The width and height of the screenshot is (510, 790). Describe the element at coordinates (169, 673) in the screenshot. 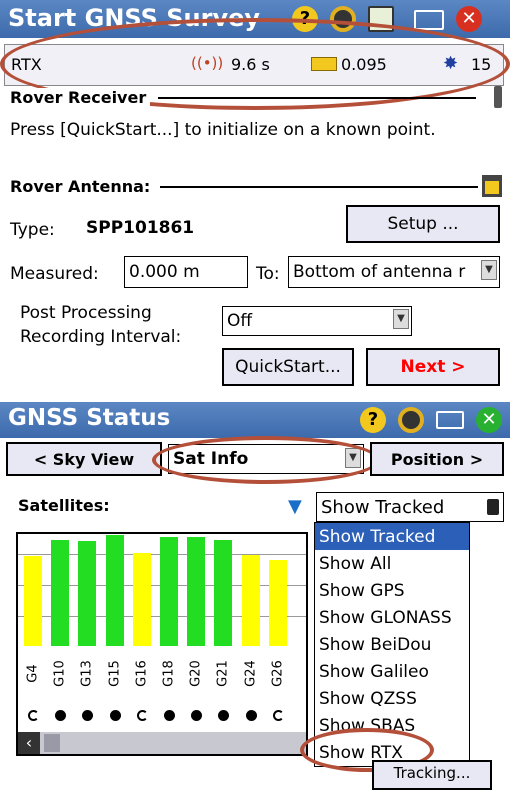

I see `satellite-label: G18` at that location.